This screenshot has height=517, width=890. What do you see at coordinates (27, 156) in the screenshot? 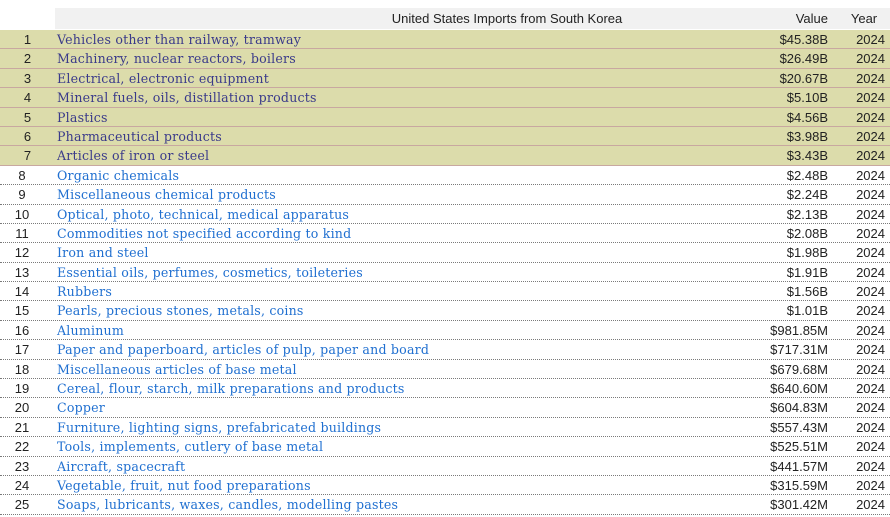
I see `row-rank: 7` at bounding box center [27, 156].